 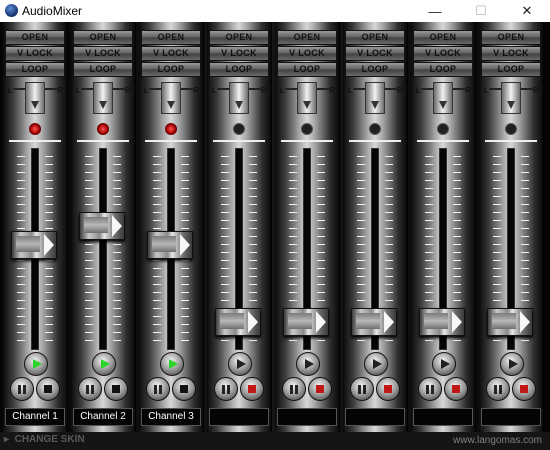 I want to click on minimize-button: —, so click(x=435, y=11).